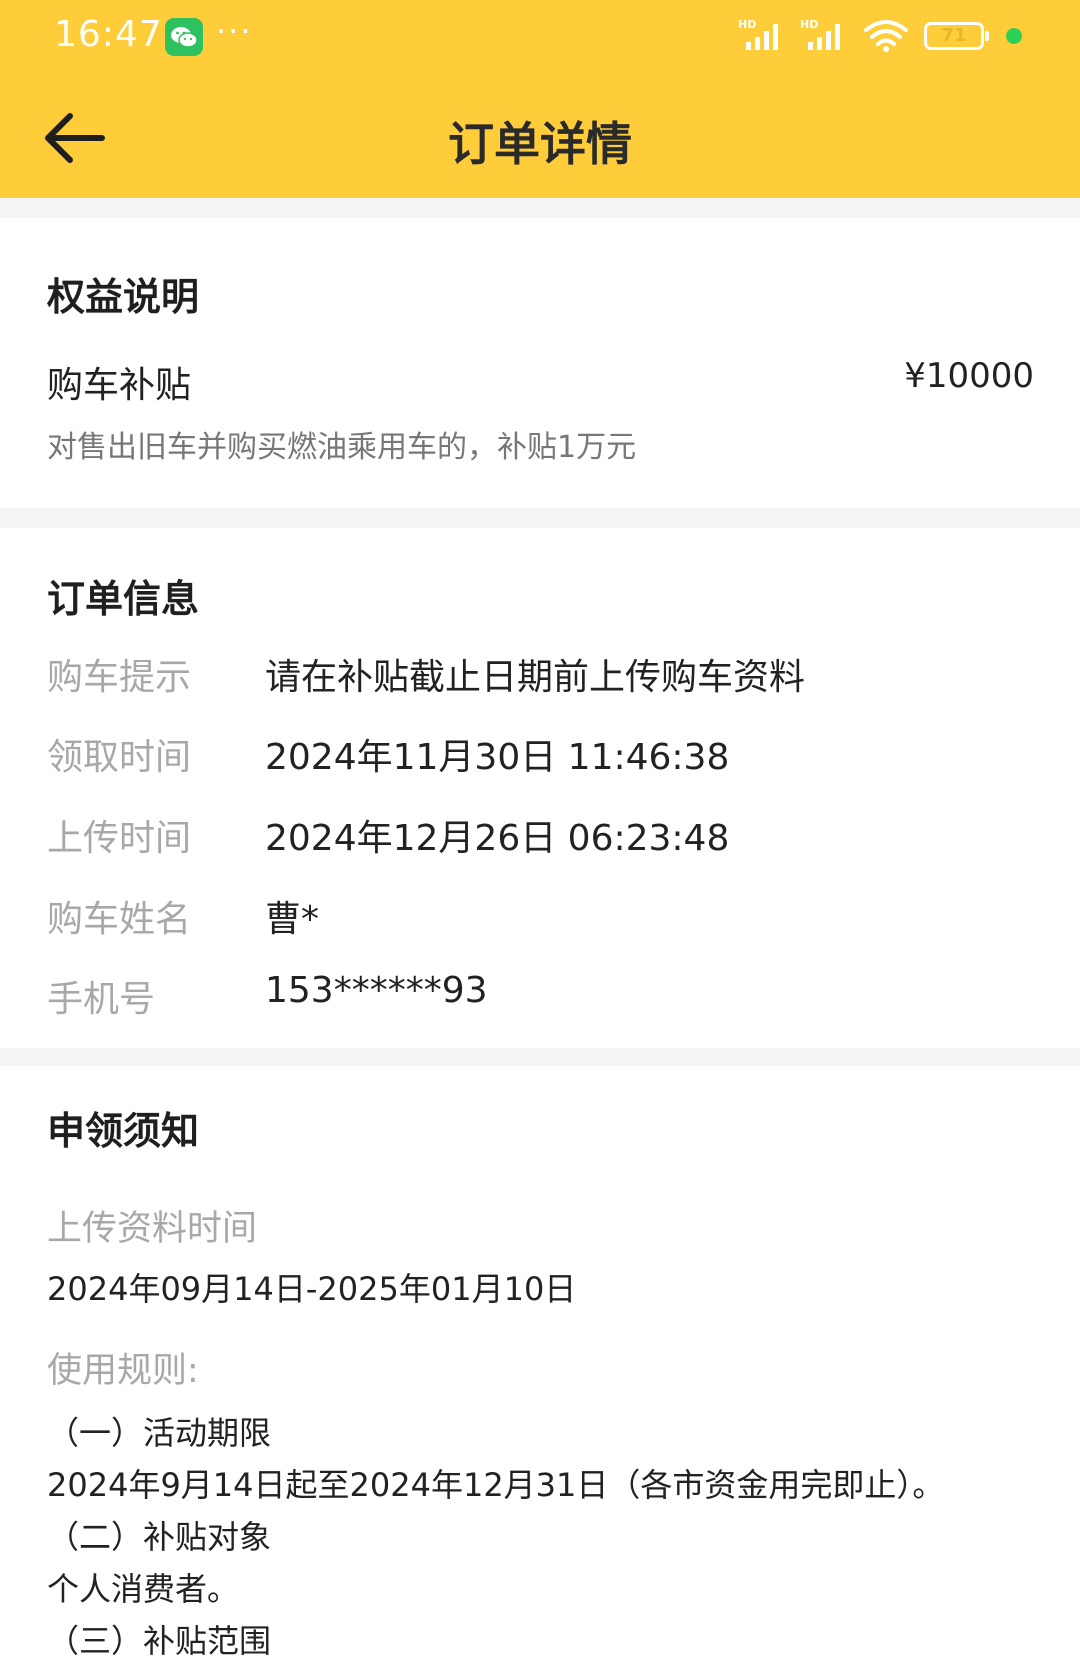 The height and width of the screenshot is (1656, 1080). Describe the element at coordinates (119, 385) in the screenshot. I see `benefit-name: 购车补贴` at that location.